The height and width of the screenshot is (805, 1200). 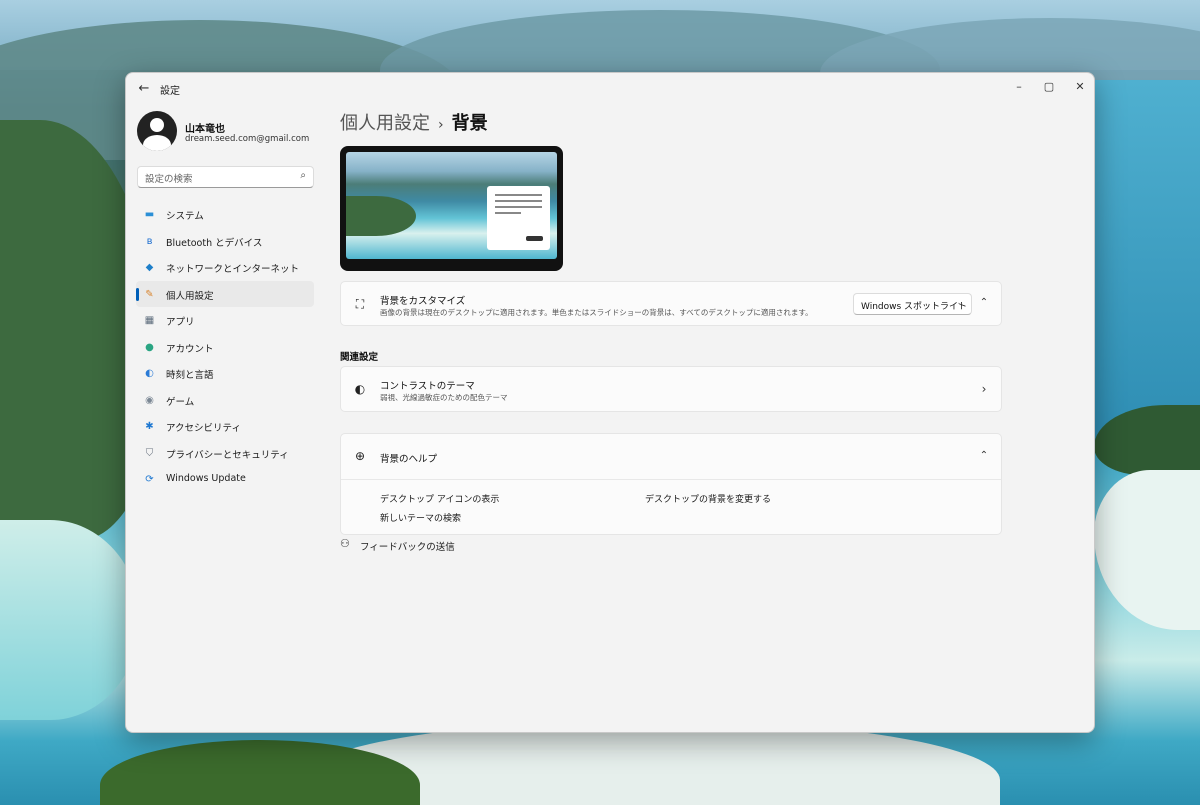 I want to click on contrast-card-subtitle: 弱視、光線過敏症のための配色テーマ, so click(x=444, y=397).